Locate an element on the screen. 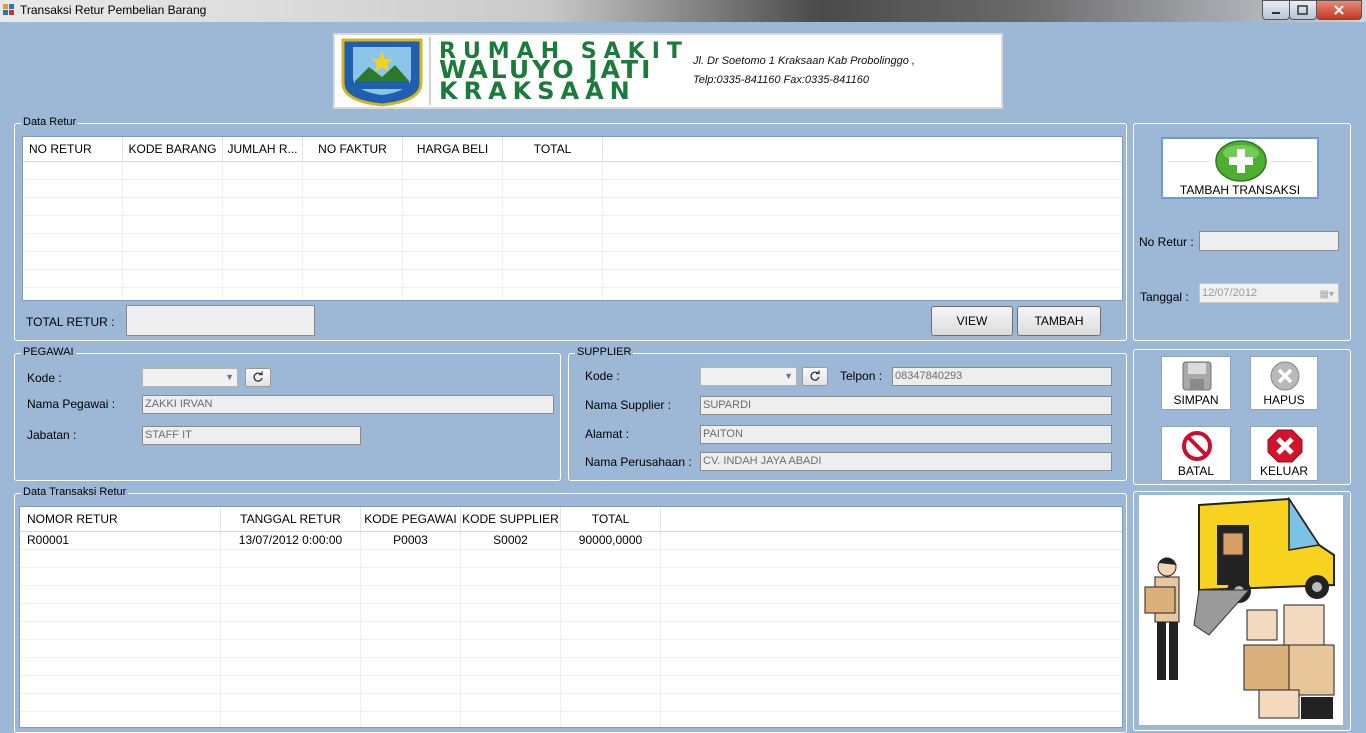  column-header: TANGGAL RETUR is located at coordinates (291, 519).